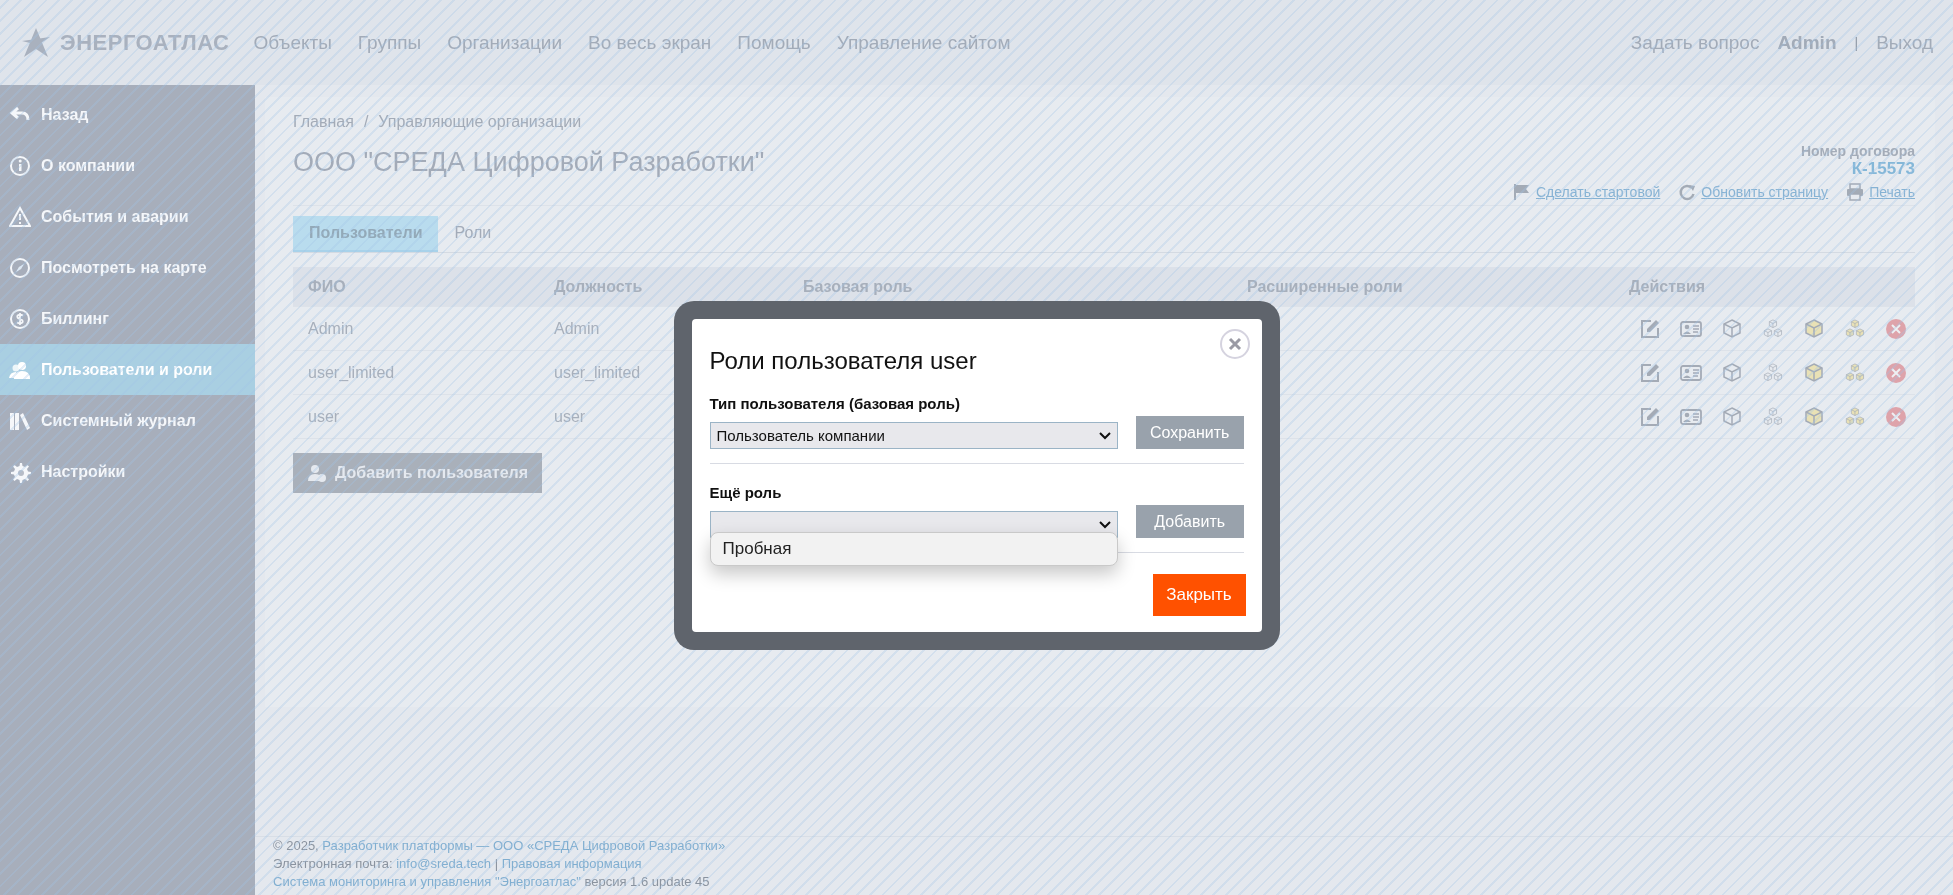 The width and height of the screenshot is (1953, 895). Describe the element at coordinates (127, 267) in the screenshot. I see `sidebar-item: Посмотреть на карте` at that location.